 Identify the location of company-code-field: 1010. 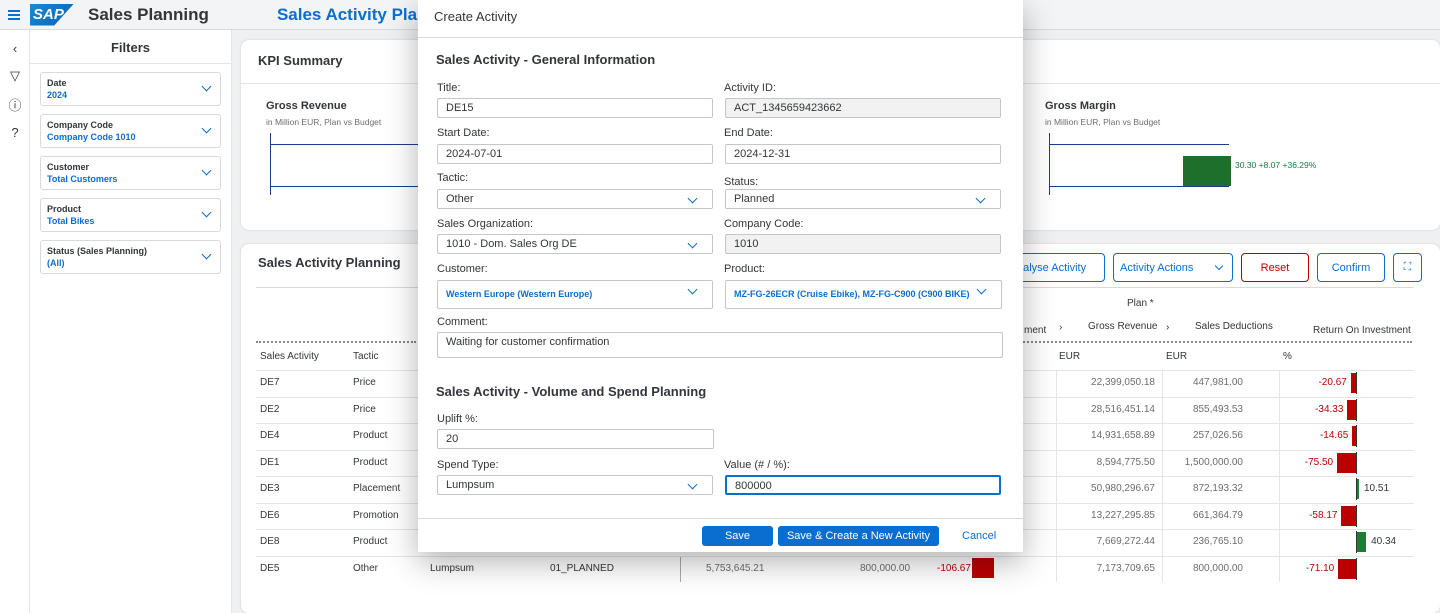
(863, 244).